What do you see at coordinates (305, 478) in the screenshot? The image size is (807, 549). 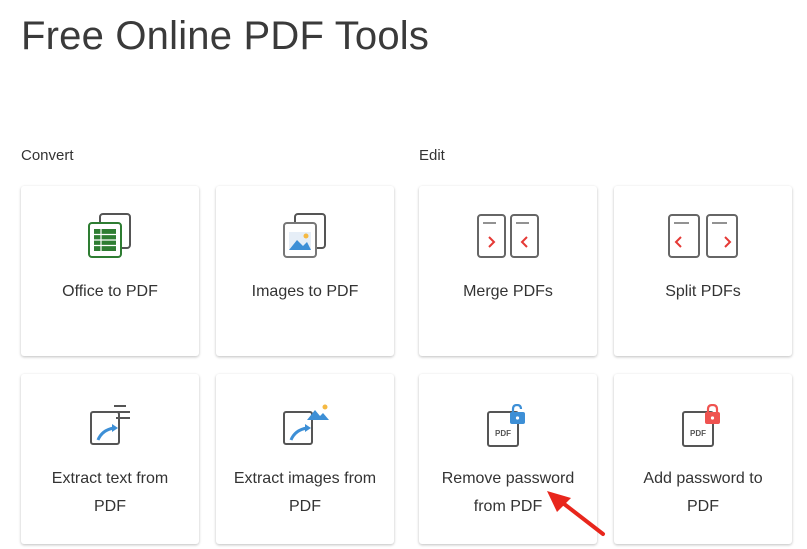 I see `tool-label-line1: Extract images from` at bounding box center [305, 478].